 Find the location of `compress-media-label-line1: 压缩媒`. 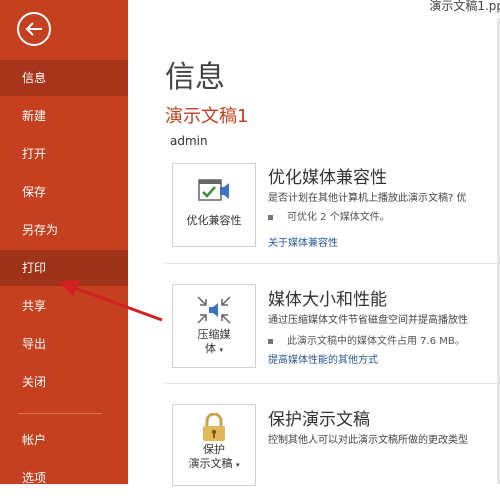

compress-media-label-line1: 压缩媒 is located at coordinates (214, 334).